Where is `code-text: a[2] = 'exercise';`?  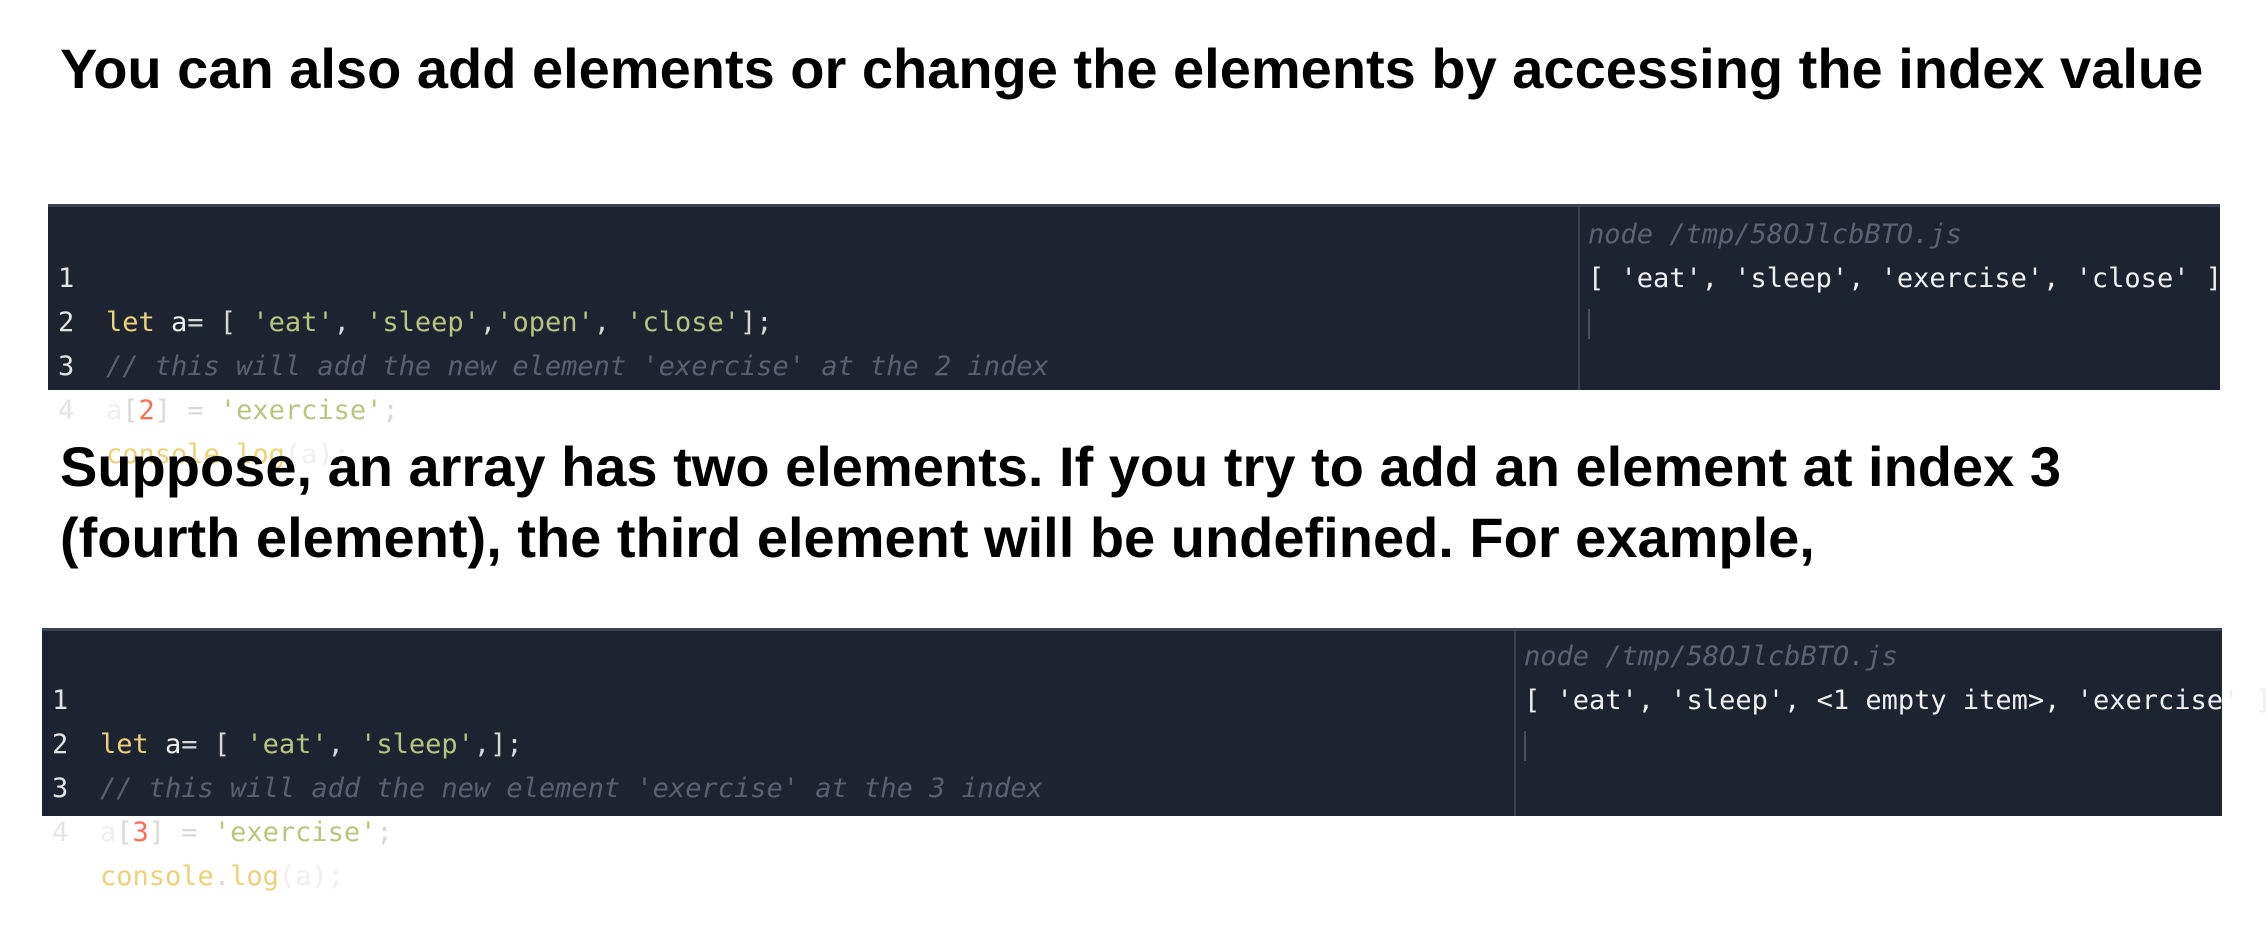 code-text: a[2] = 'exercise'; is located at coordinates (252, 410).